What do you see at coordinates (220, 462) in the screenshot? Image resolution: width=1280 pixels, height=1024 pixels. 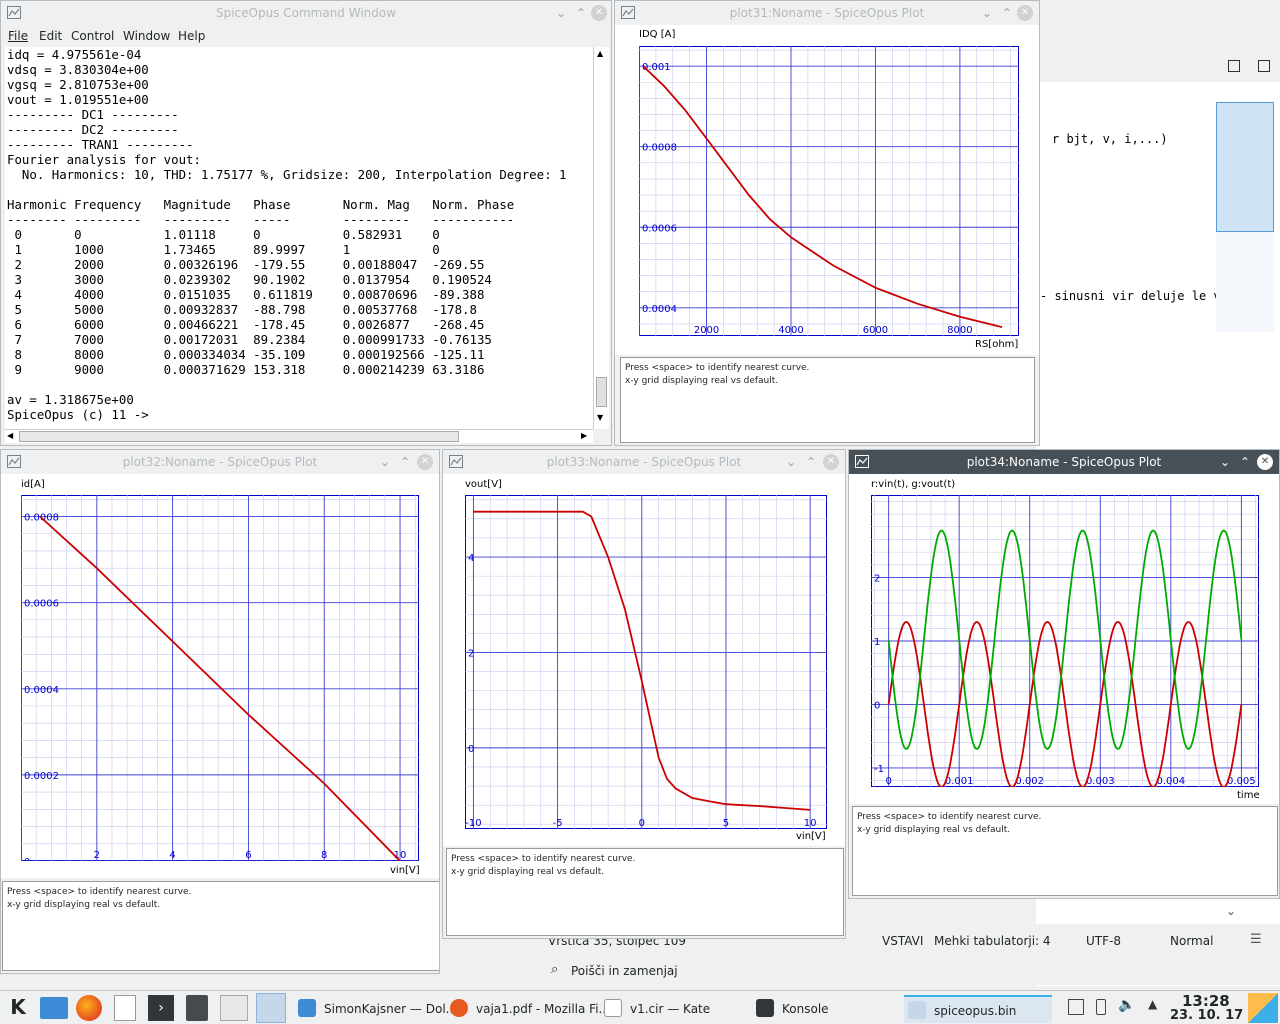 I see `plot32-titlebar: plot32:Noname - SpiceOpus Plot ⌄ ⌃ ✕` at bounding box center [220, 462].